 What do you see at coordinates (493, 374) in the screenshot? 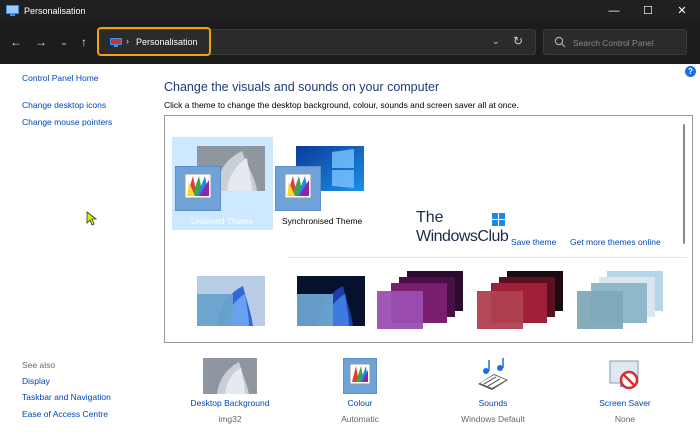
I see `sounds-icon` at bounding box center [493, 374].